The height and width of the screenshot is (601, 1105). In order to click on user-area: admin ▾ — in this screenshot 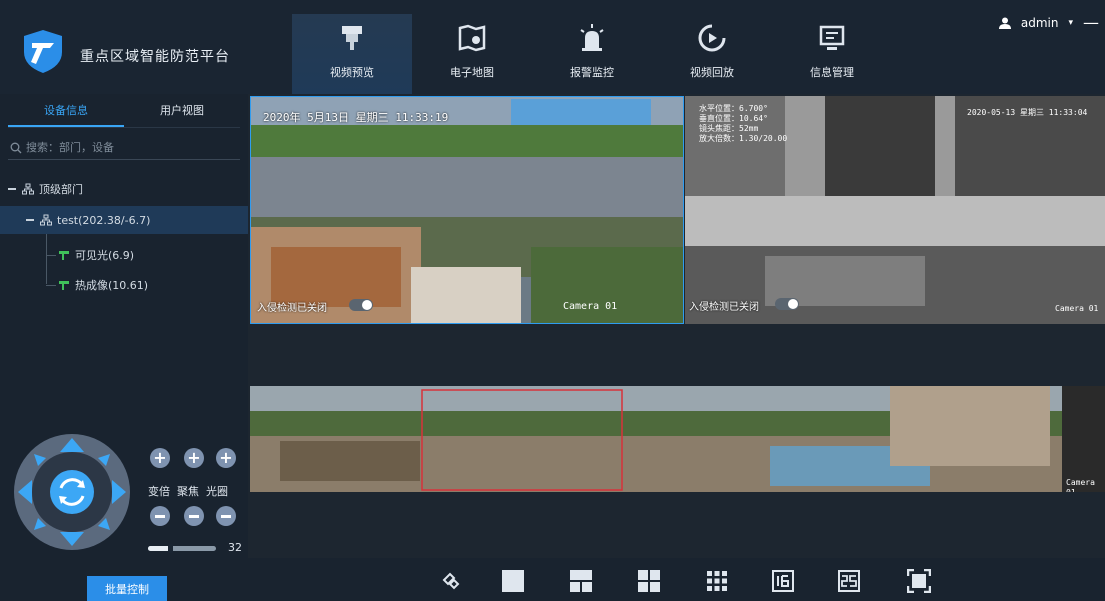, I will do `click(1048, 23)`.